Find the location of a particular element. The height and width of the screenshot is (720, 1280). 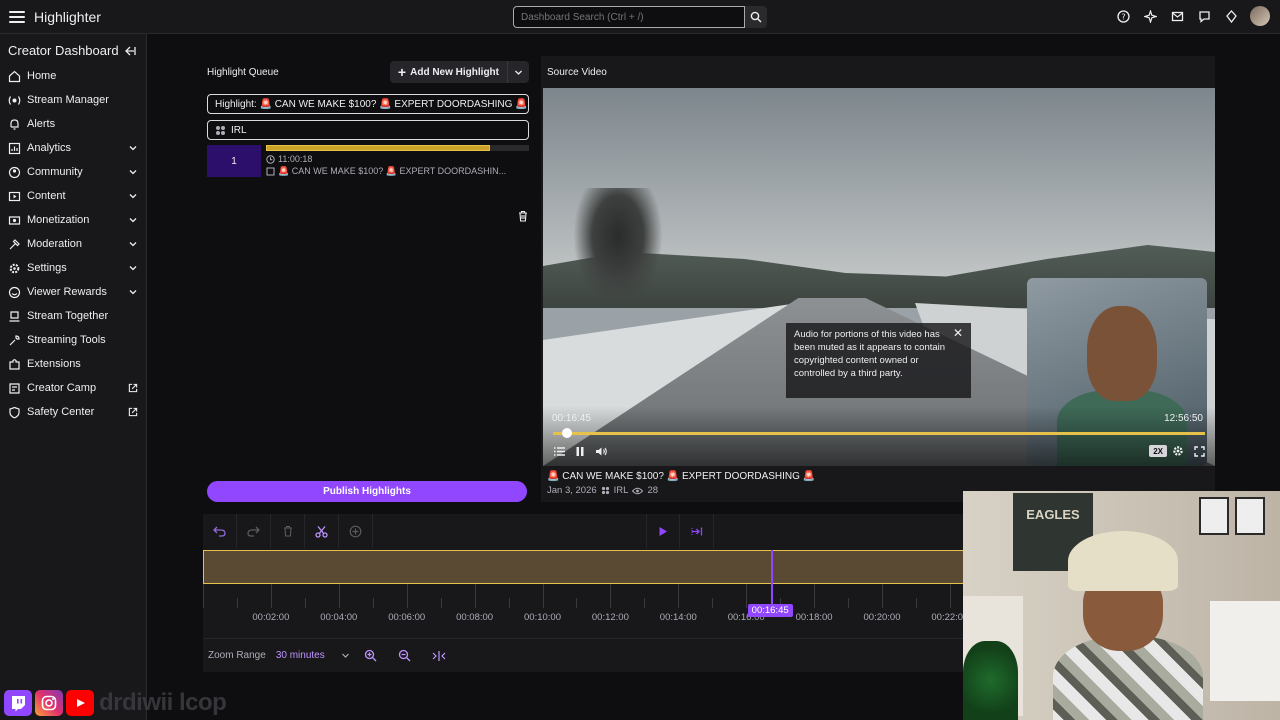

pause-button is located at coordinates (580, 451).